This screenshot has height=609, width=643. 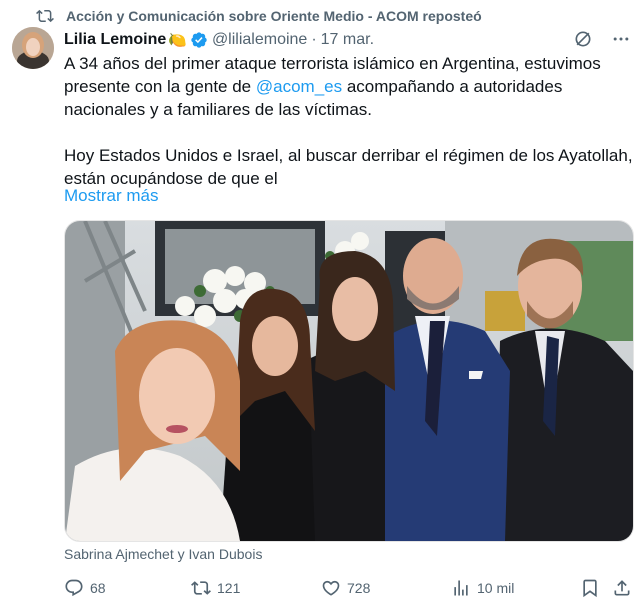 I want to click on grok-icon, so click(x=583, y=39).